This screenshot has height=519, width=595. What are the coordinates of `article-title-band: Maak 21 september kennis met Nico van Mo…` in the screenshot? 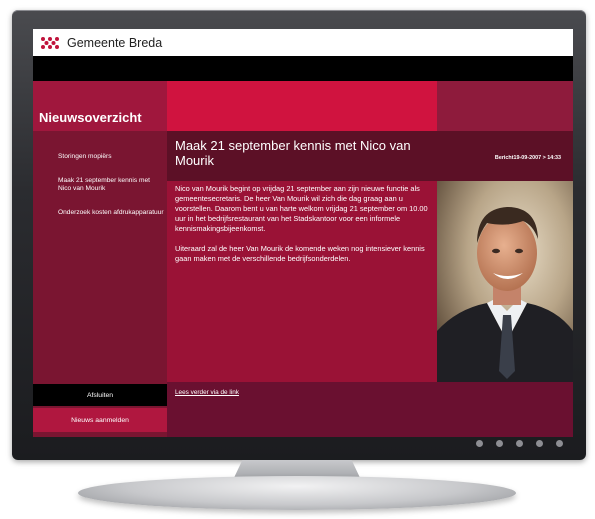 It's located at (370, 156).